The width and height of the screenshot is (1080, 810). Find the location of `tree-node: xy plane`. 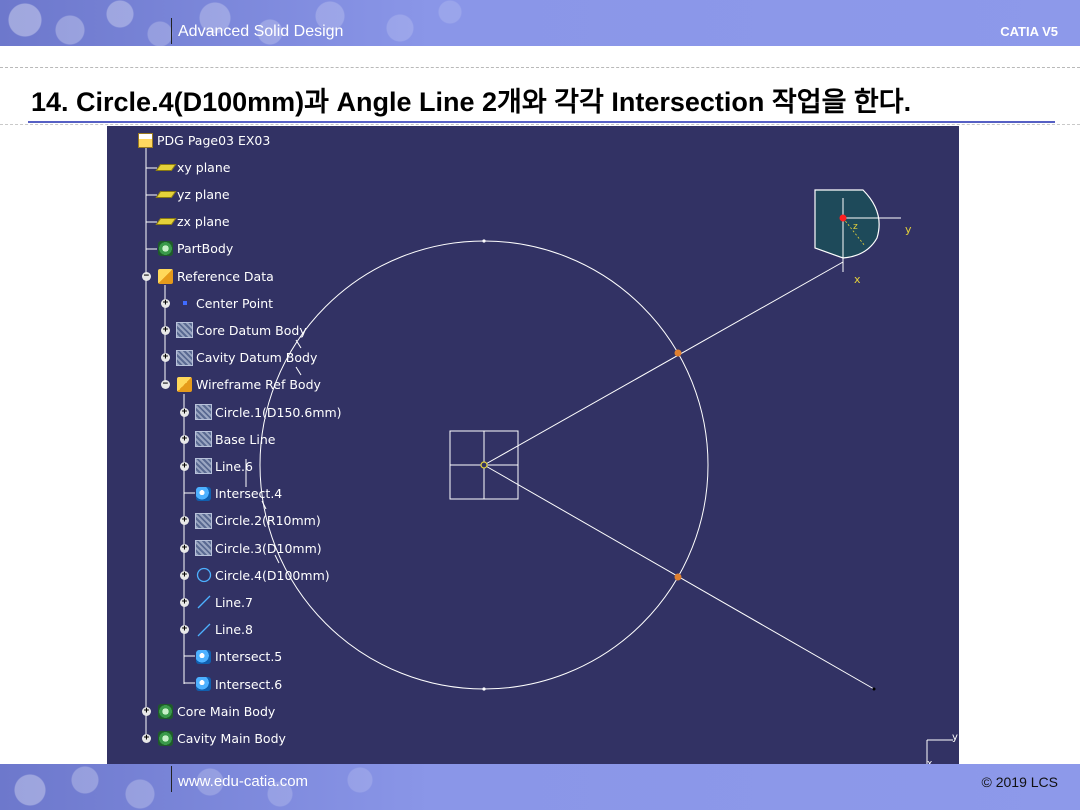

tree-node: xy plane is located at coordinates (193, 167).